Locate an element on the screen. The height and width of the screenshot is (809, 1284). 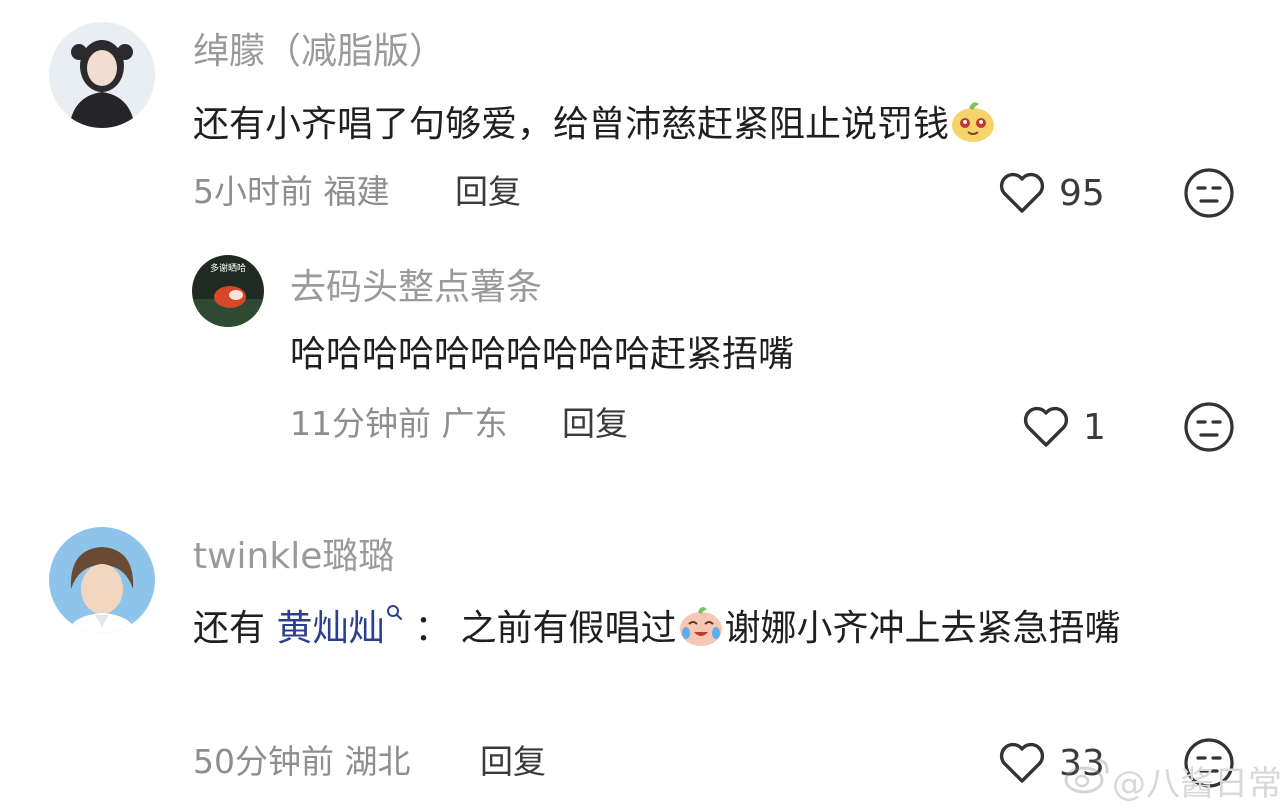
comment-username: 绰朦（减脂版） is located at coordinates (319, 52).